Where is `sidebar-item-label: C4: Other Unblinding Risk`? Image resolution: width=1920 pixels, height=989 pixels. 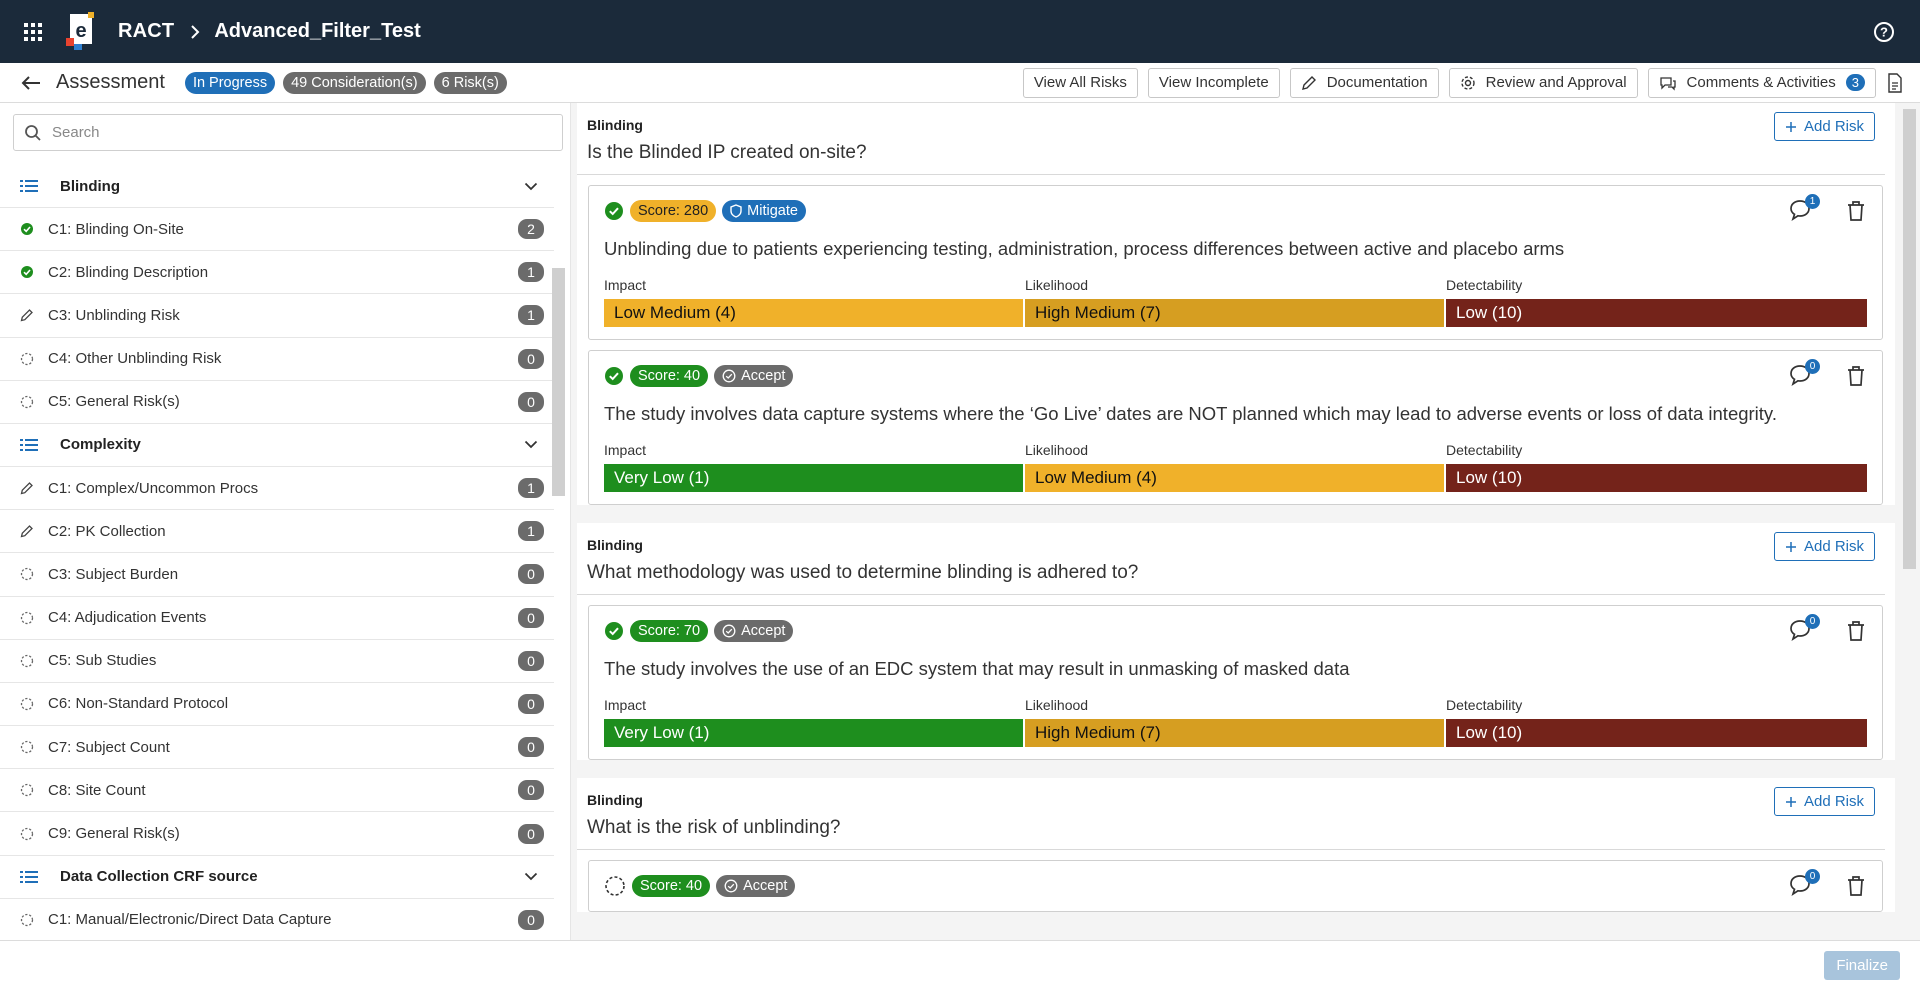
sidebar-item-label: C4: Other Unblinding Risk is located at coordinates (135, 359).